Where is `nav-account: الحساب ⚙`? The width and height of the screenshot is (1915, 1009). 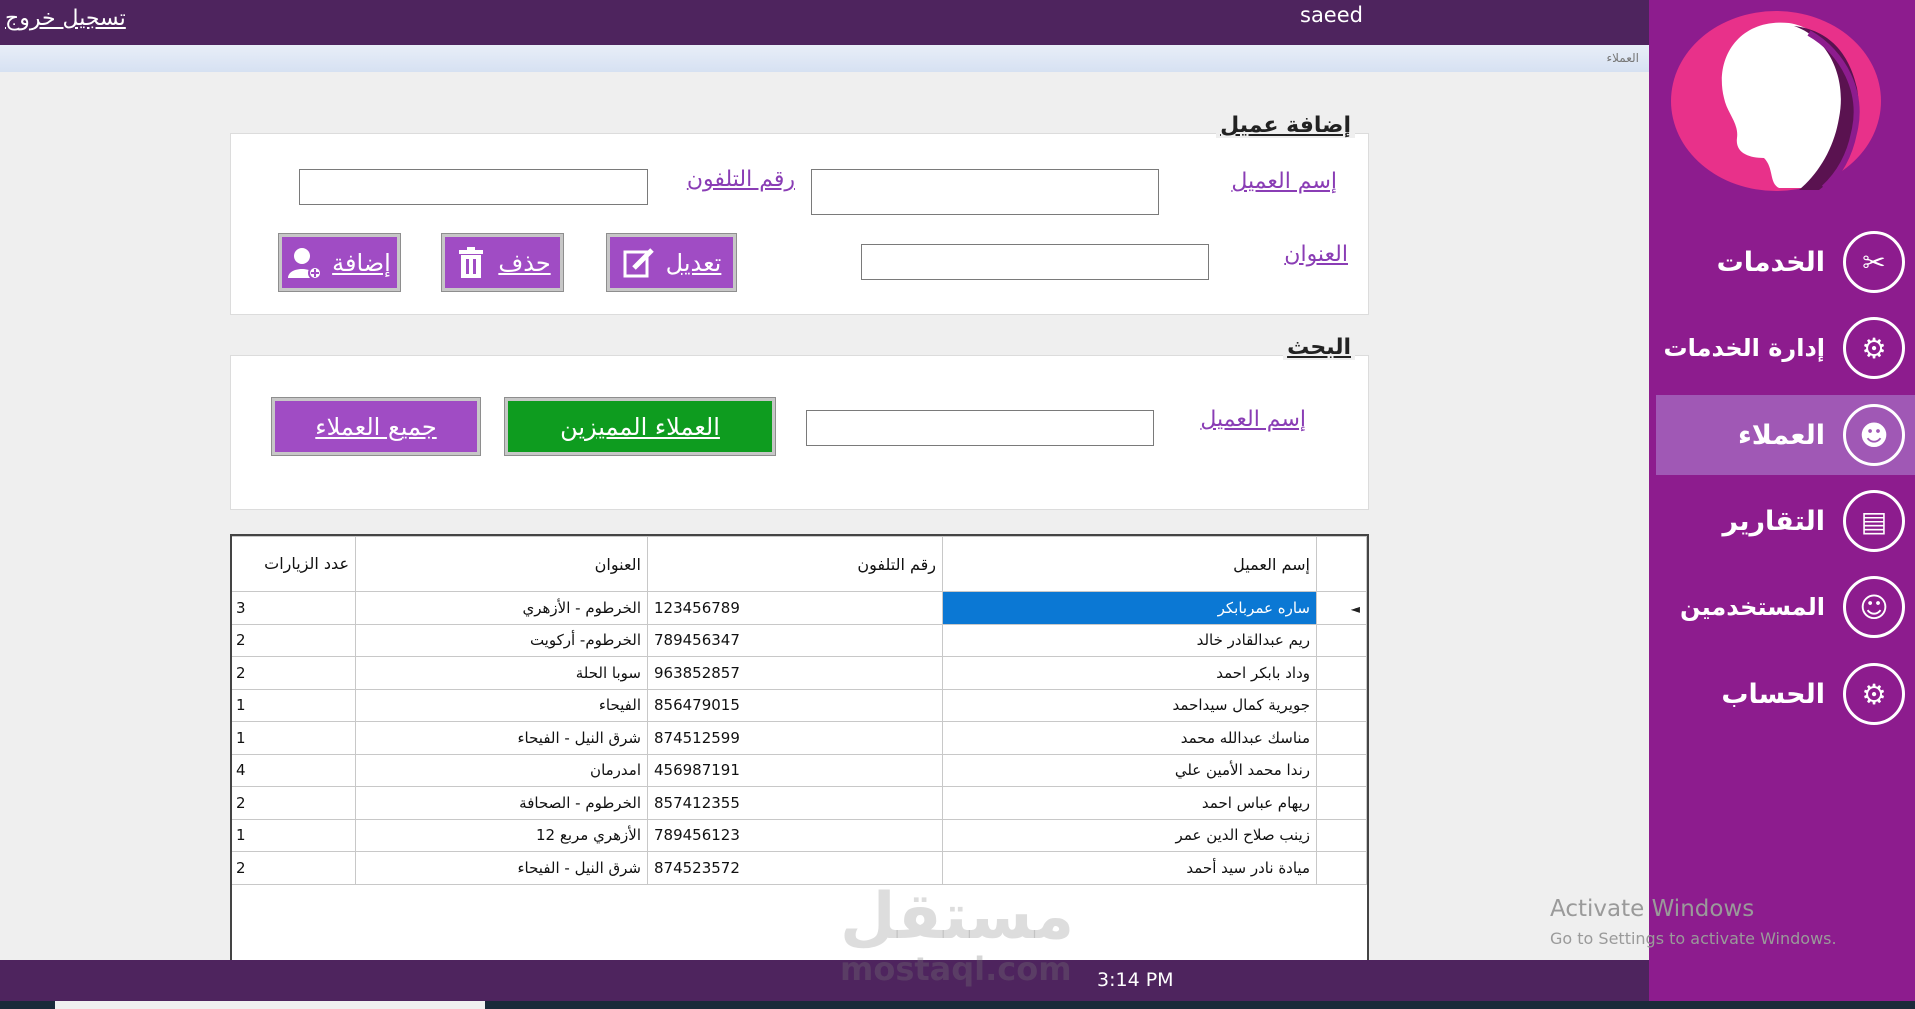 nav-account: الحساب ⚙ is located at coordinates (1785, 694).